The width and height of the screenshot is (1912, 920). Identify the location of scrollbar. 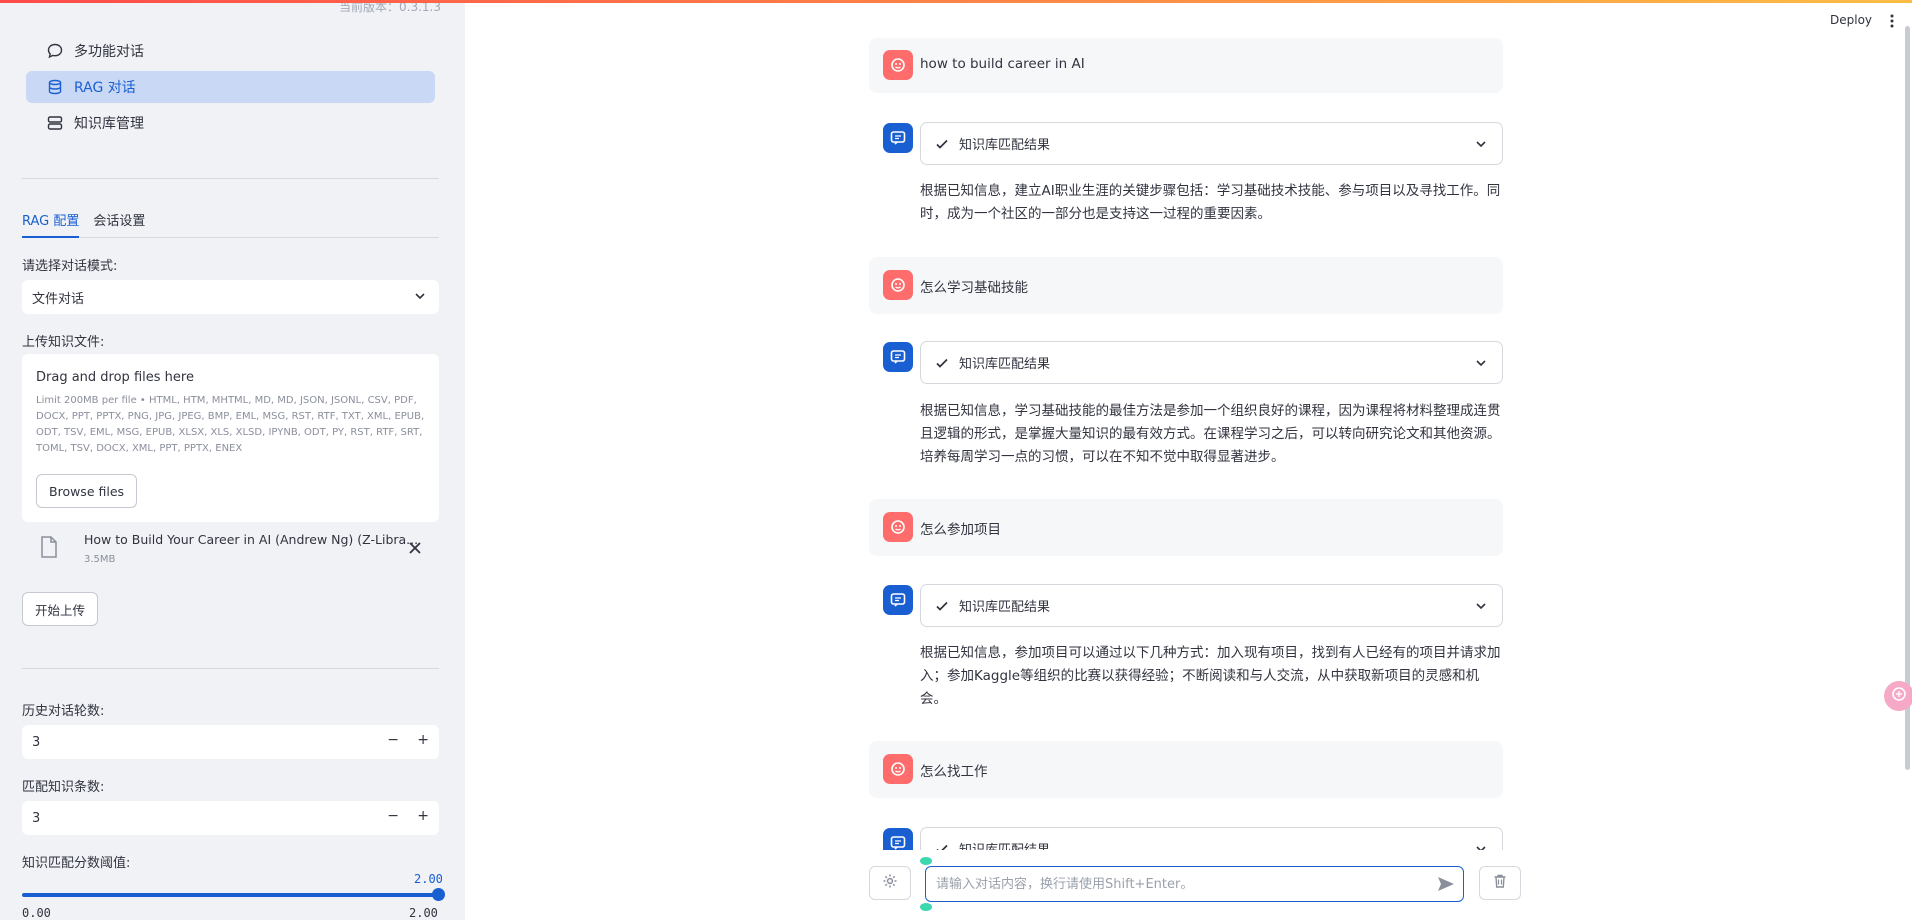
(1907, 398).